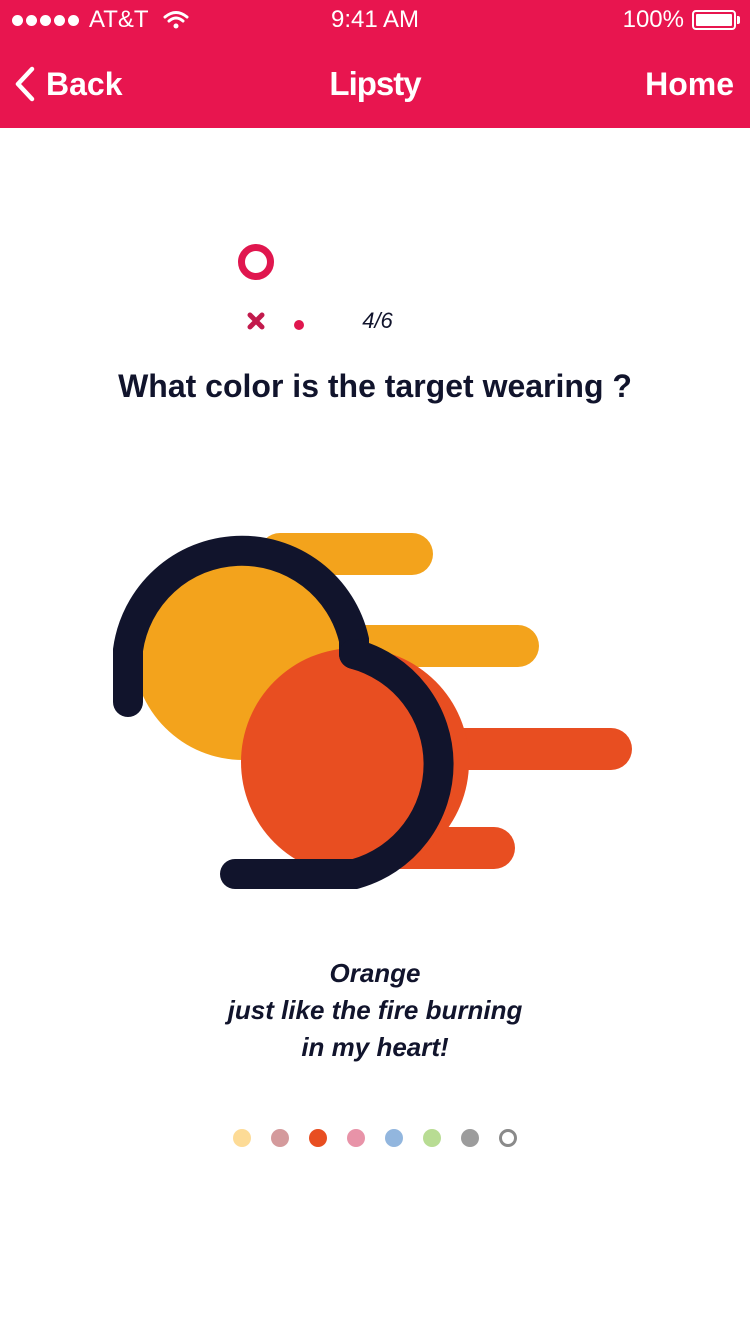 This screenshot has height=1334, width=750. I want to click on color-option-pink, so click(356, 1138).